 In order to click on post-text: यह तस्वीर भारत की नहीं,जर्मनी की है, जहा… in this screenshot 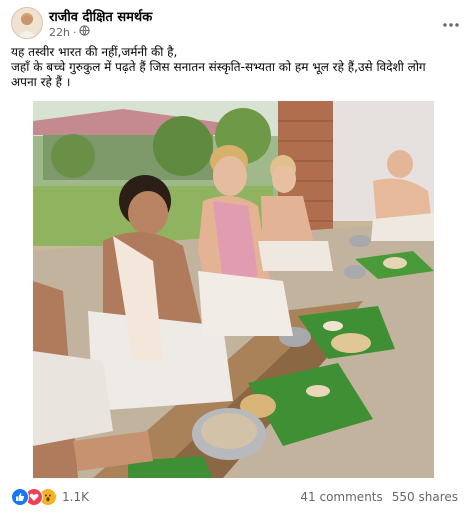, I will do `click(237, 67)`.